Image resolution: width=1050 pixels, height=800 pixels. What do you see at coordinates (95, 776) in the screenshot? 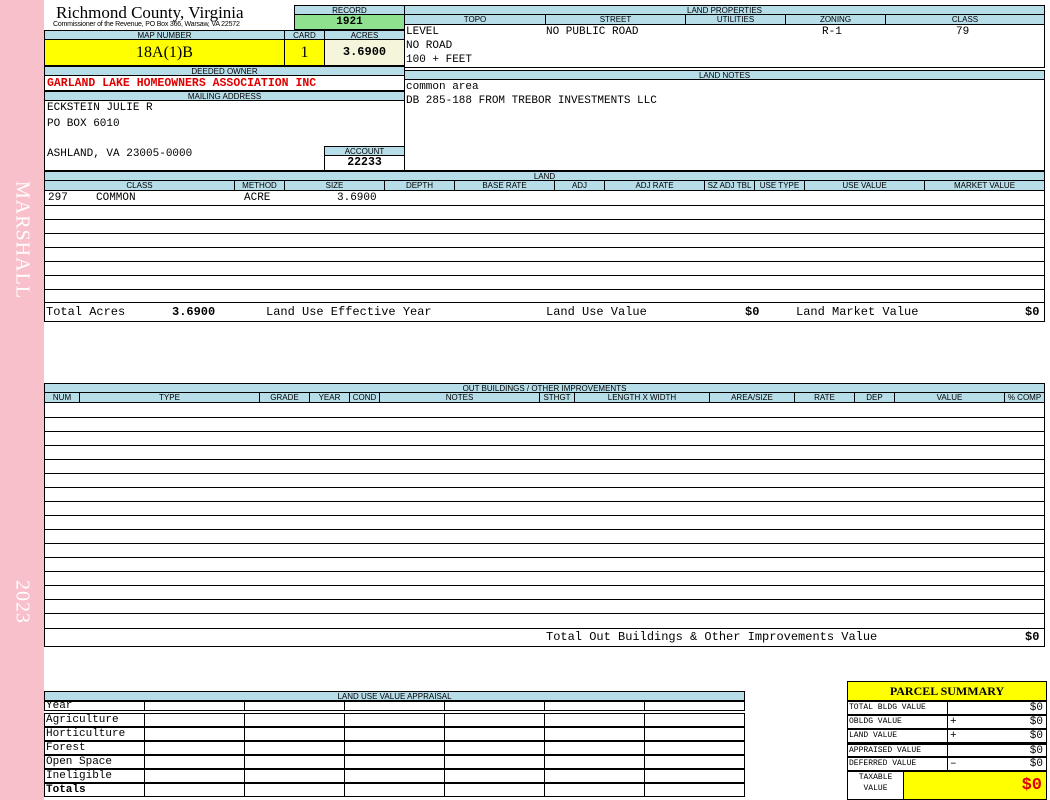
I see `luva-row-label: Ineligible` at bounding box center [95, 776].